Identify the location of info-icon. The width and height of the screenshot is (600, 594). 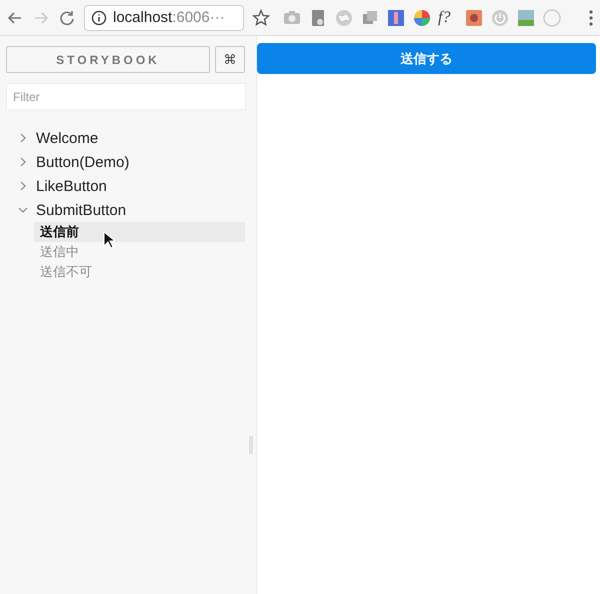
(99, 18).